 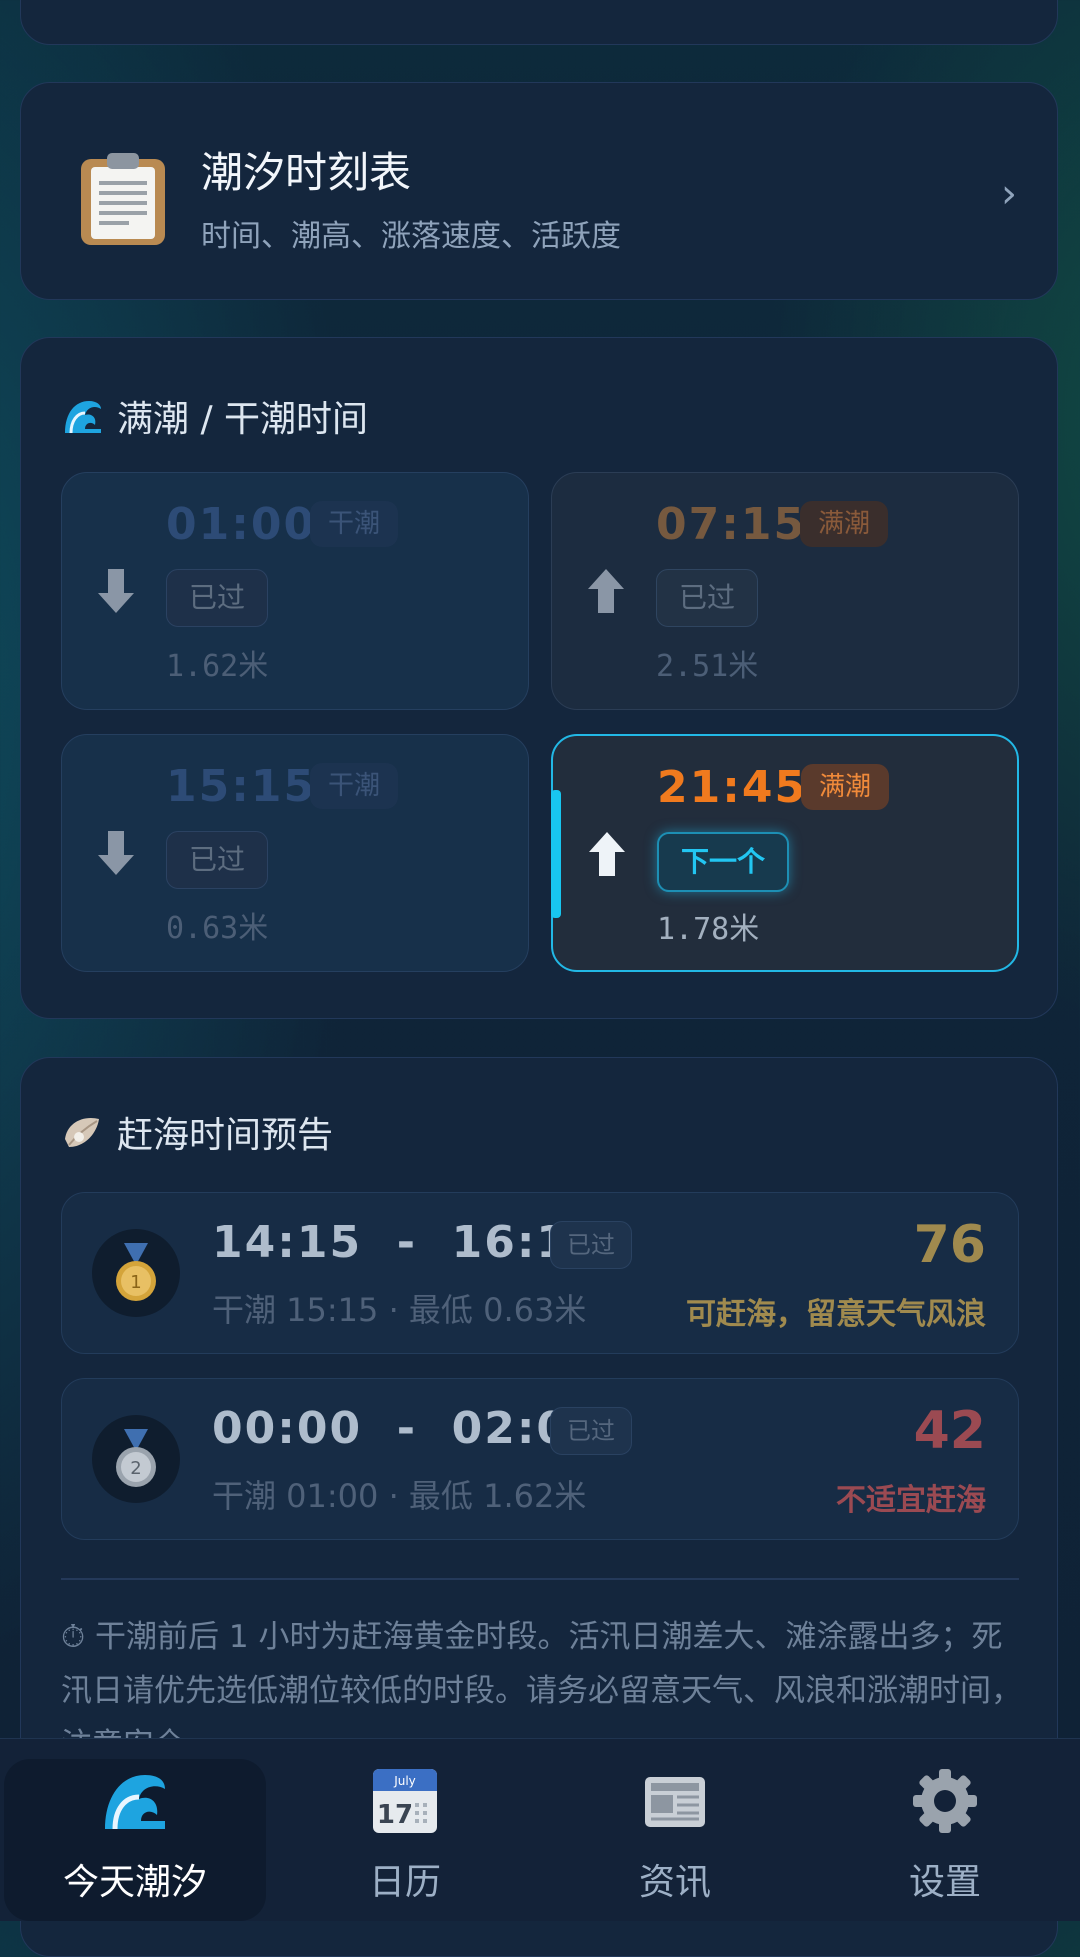 What do you see at coordinates (135, 1282) in the screenshot?
I see `medal-rank: 1` at bounding box center [135, 1282].